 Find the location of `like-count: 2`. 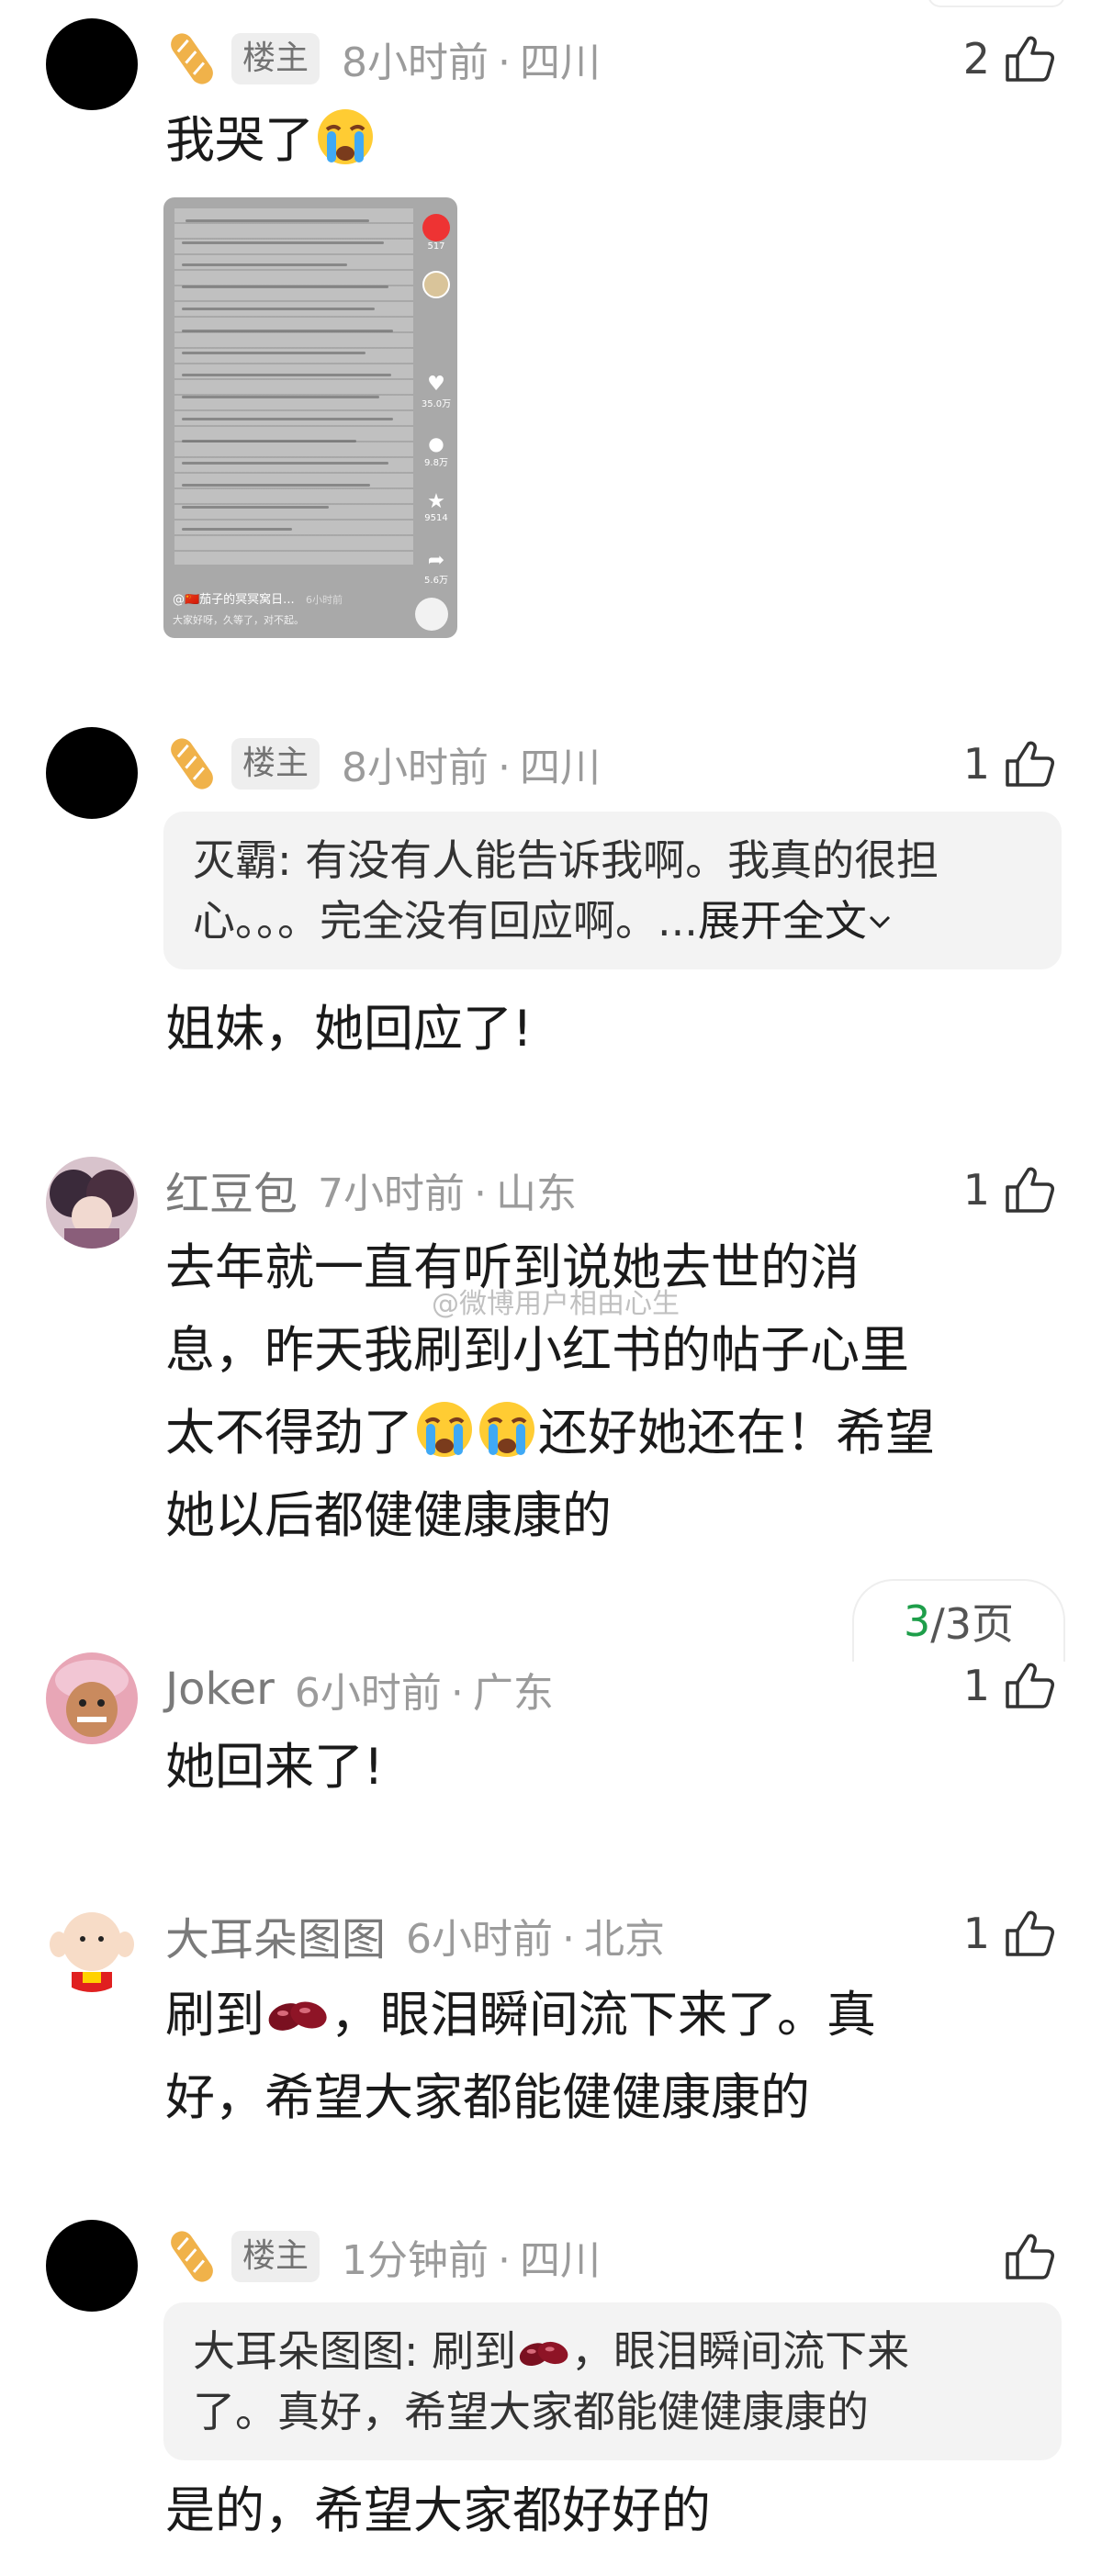

like-count: 2 is located at coordinates (976, 59).